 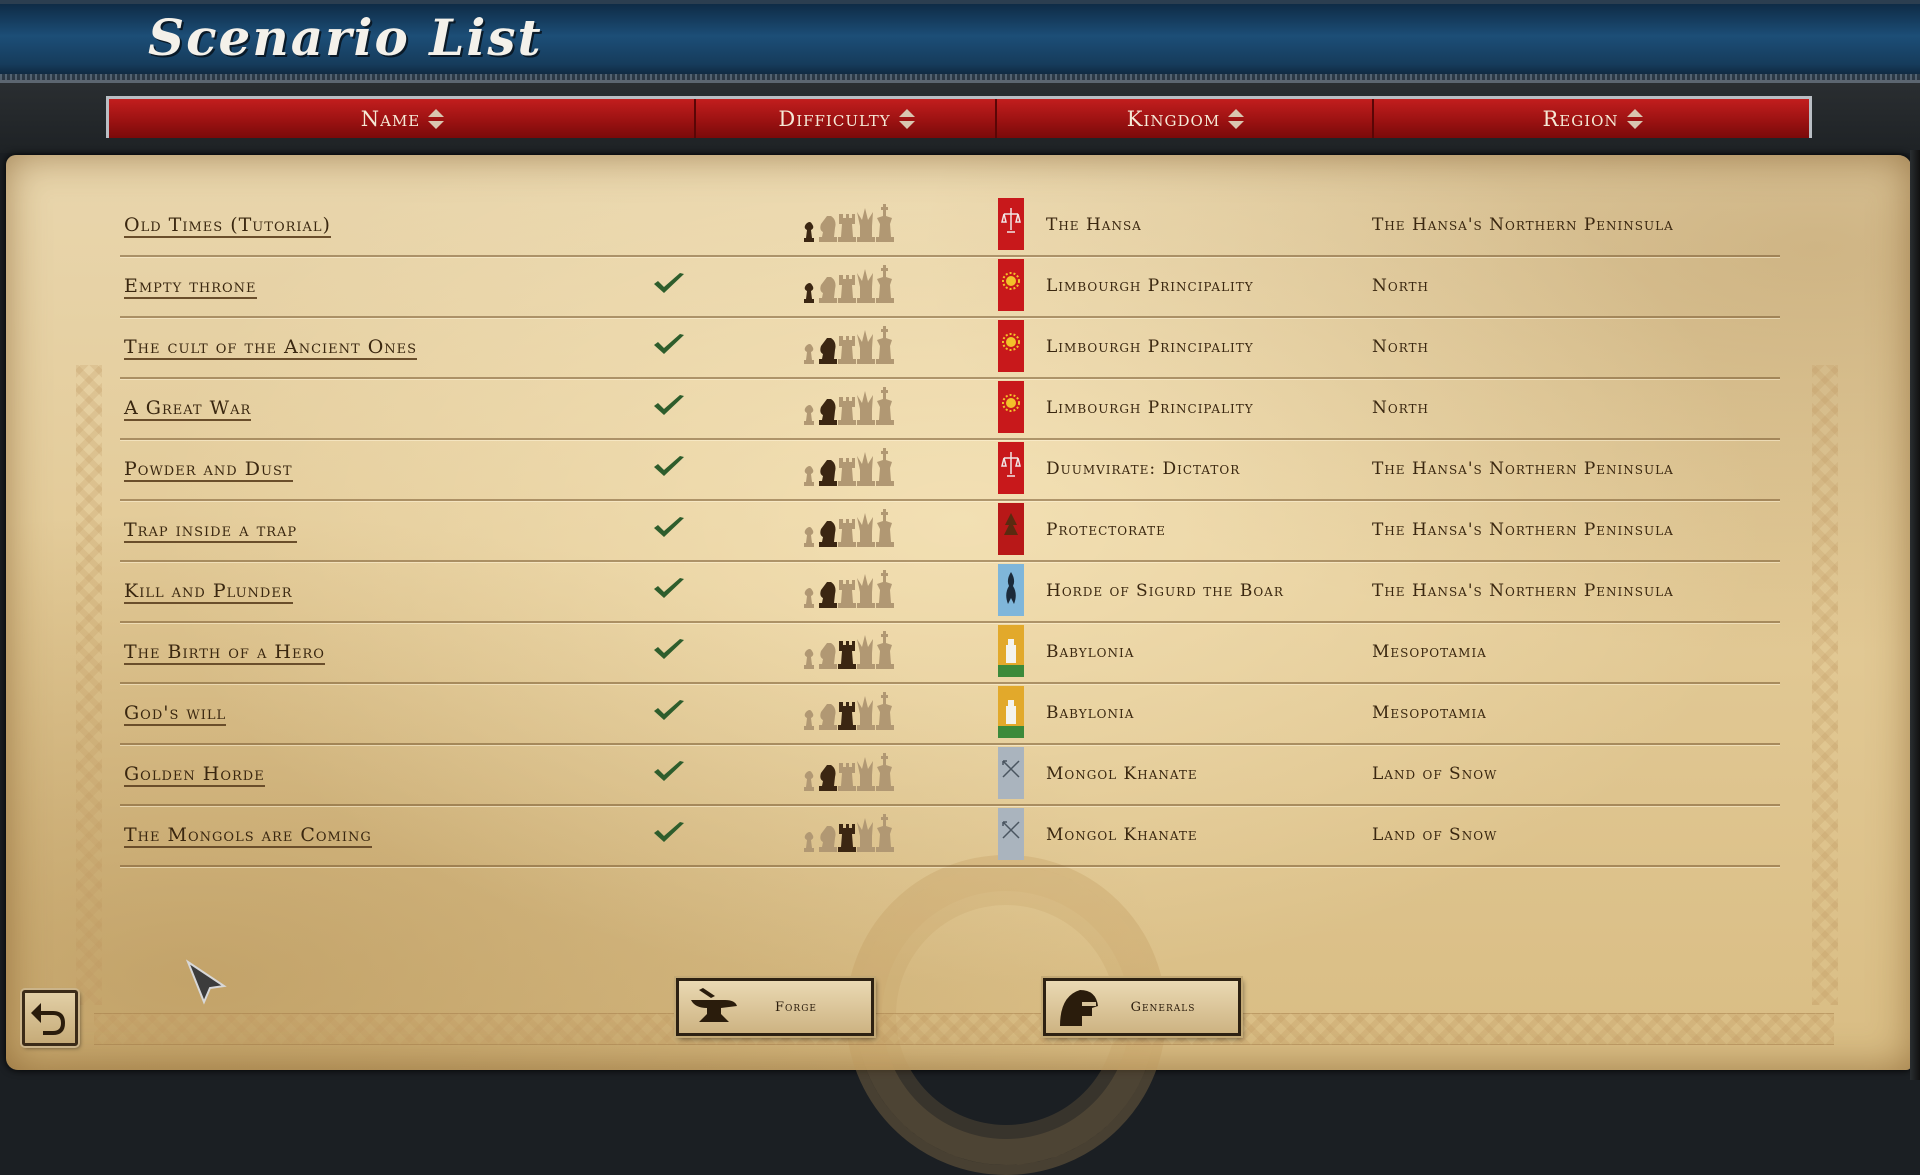 What do you see at coordinates (950, 714) in the screenshot?
I see `scenario-row: God's will Babylonia Mesopotamia` at bounding box center [950, 714].